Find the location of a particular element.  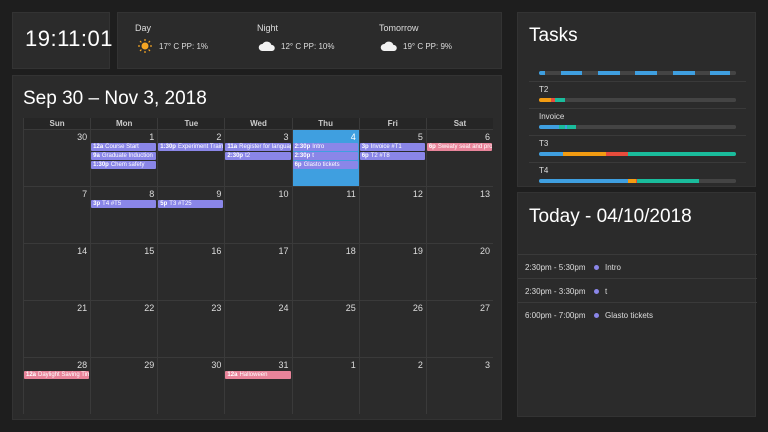

calendar-day-cell: 8 is located at coordinates (124, 214).